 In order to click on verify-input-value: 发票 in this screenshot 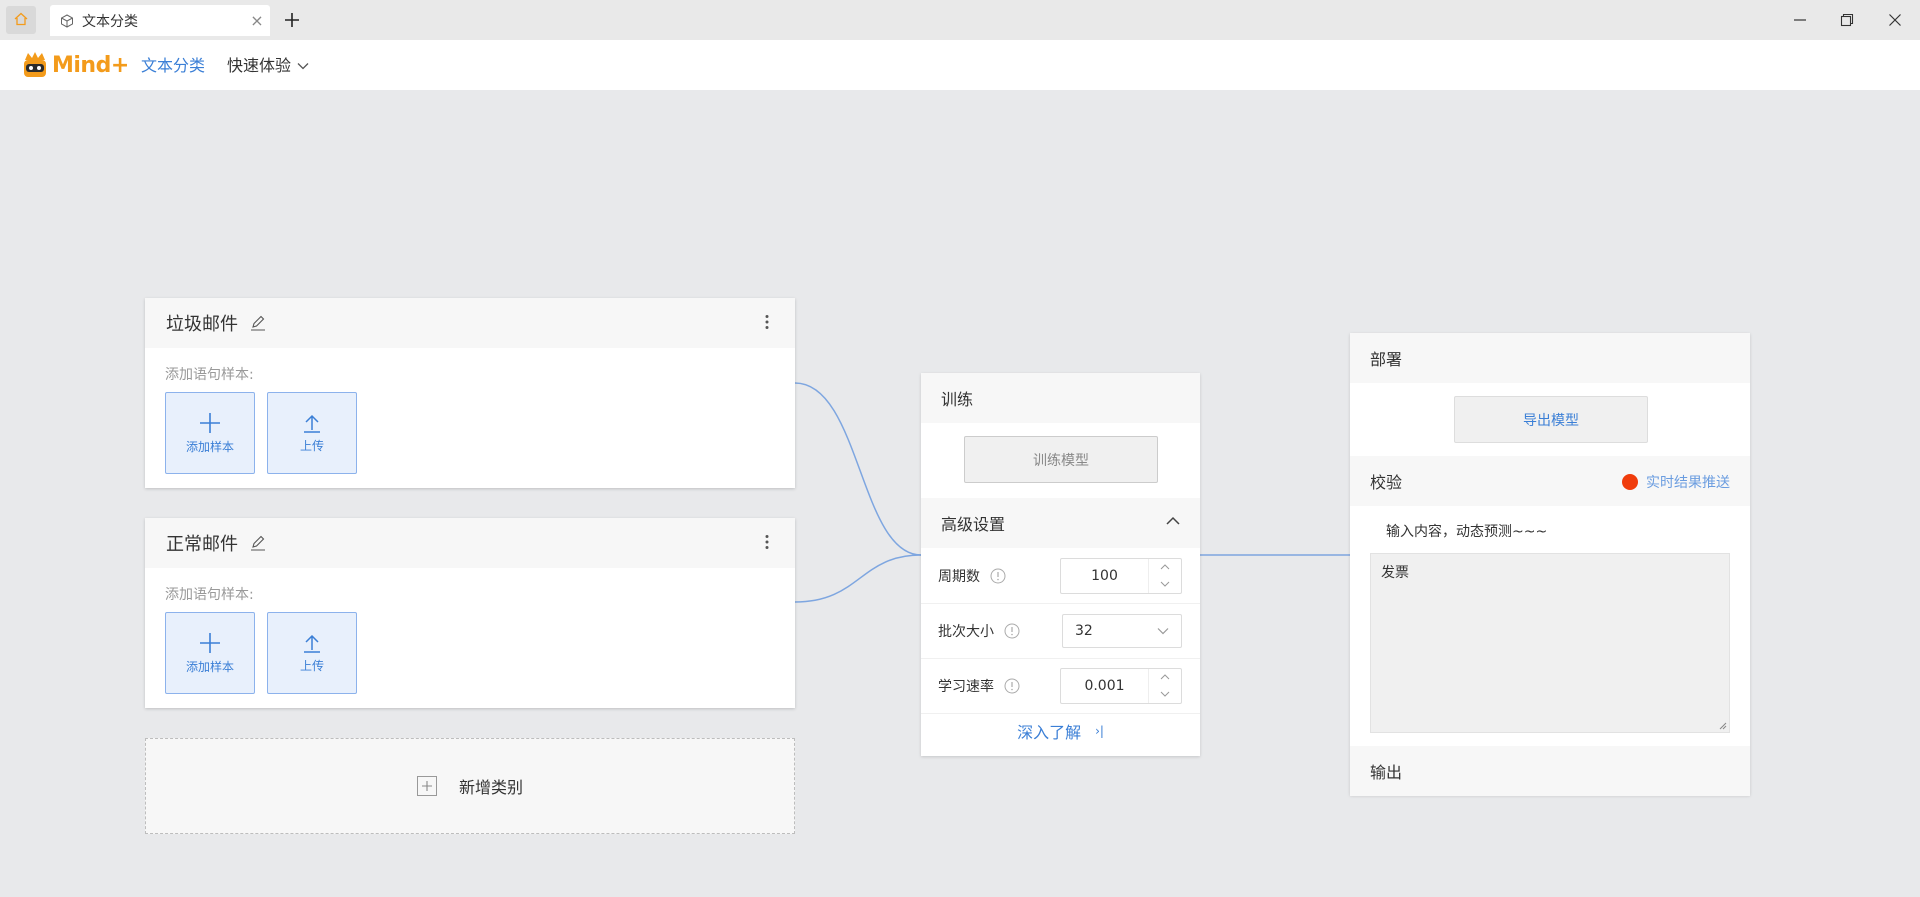, I will do `click(1395, 573)`.